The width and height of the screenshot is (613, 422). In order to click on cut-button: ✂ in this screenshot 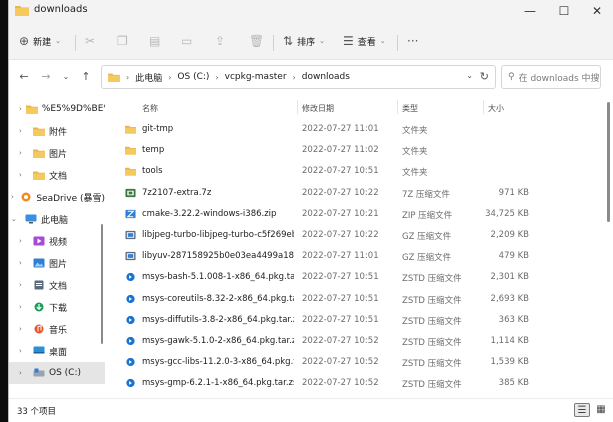, I will do `click(90, 41)`.